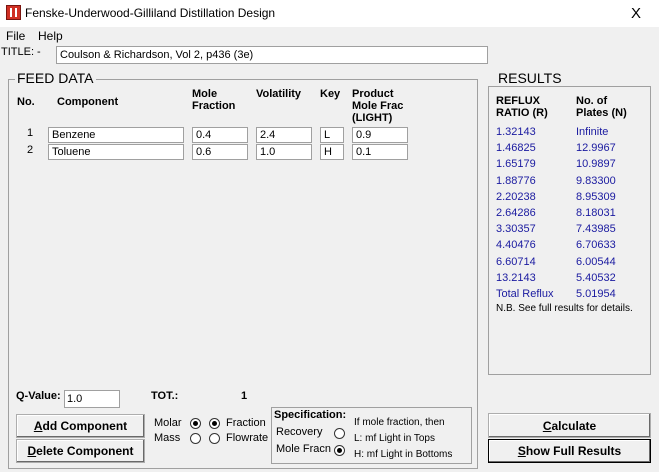 The width and height of the screenshot is (659, 472). I want to click on feed-data-heading: FEED DATA, so click(55, 78).